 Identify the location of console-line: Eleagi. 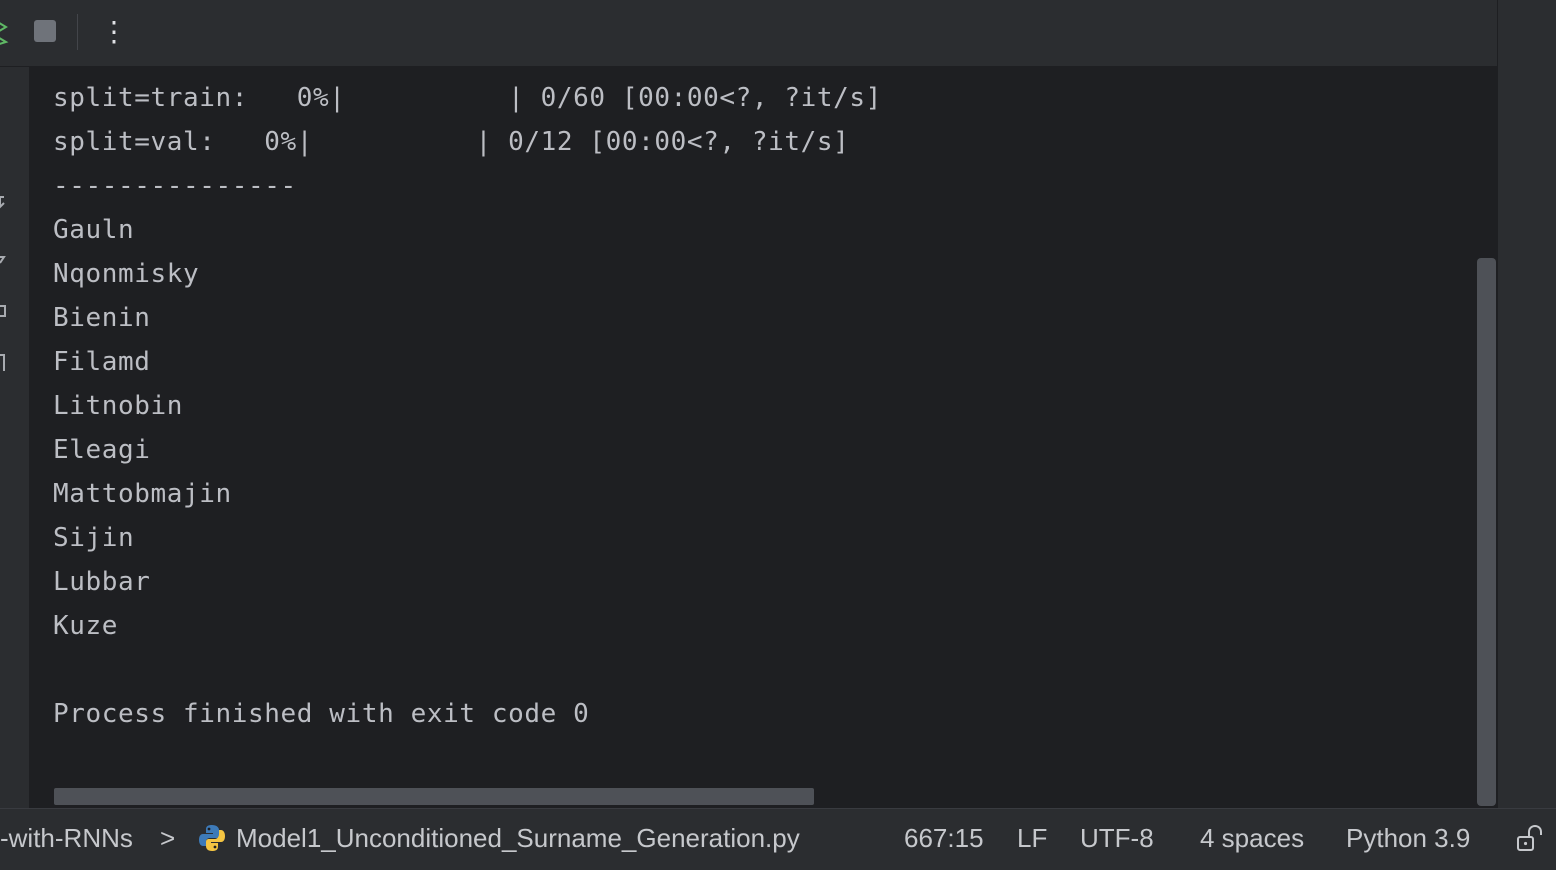
(102, 450).